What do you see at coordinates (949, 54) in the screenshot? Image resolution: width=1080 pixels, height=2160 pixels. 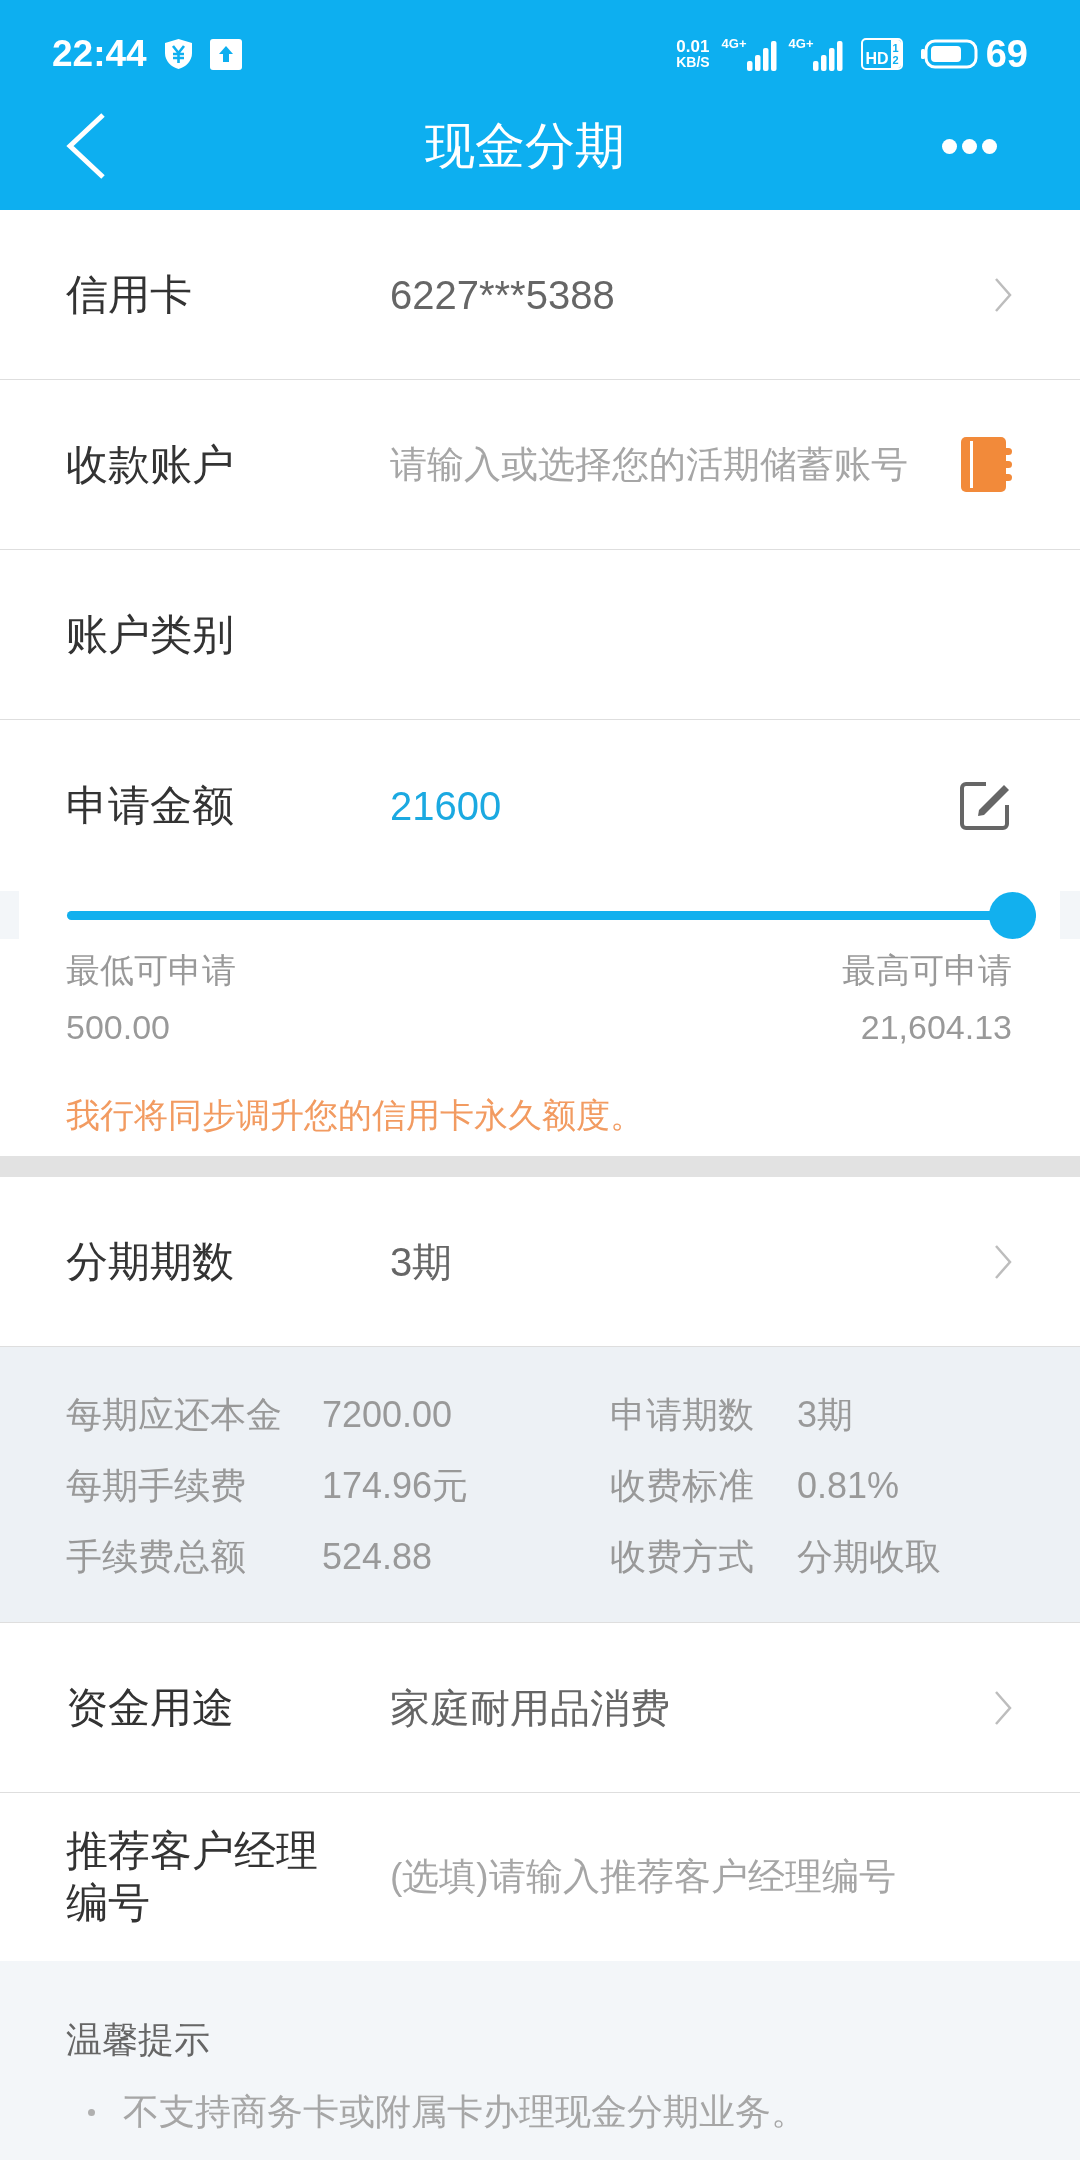 I see `battery-icon` at bounding box center [949, 54].